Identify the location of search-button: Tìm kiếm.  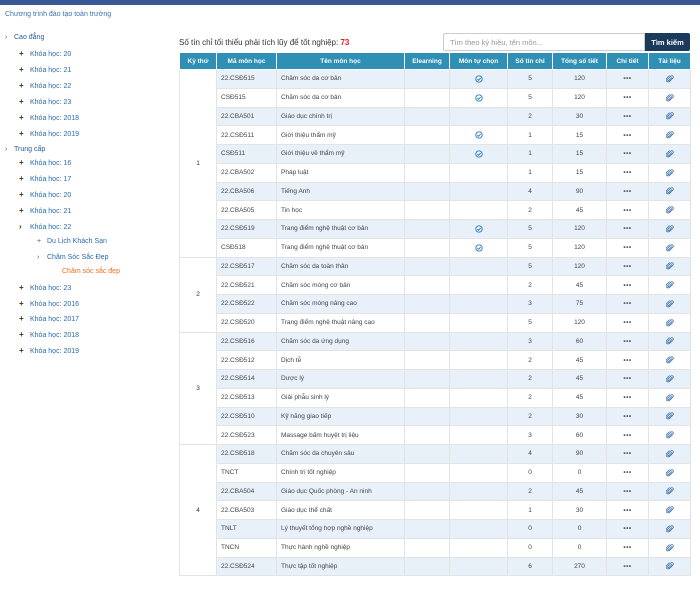
(667, 42).